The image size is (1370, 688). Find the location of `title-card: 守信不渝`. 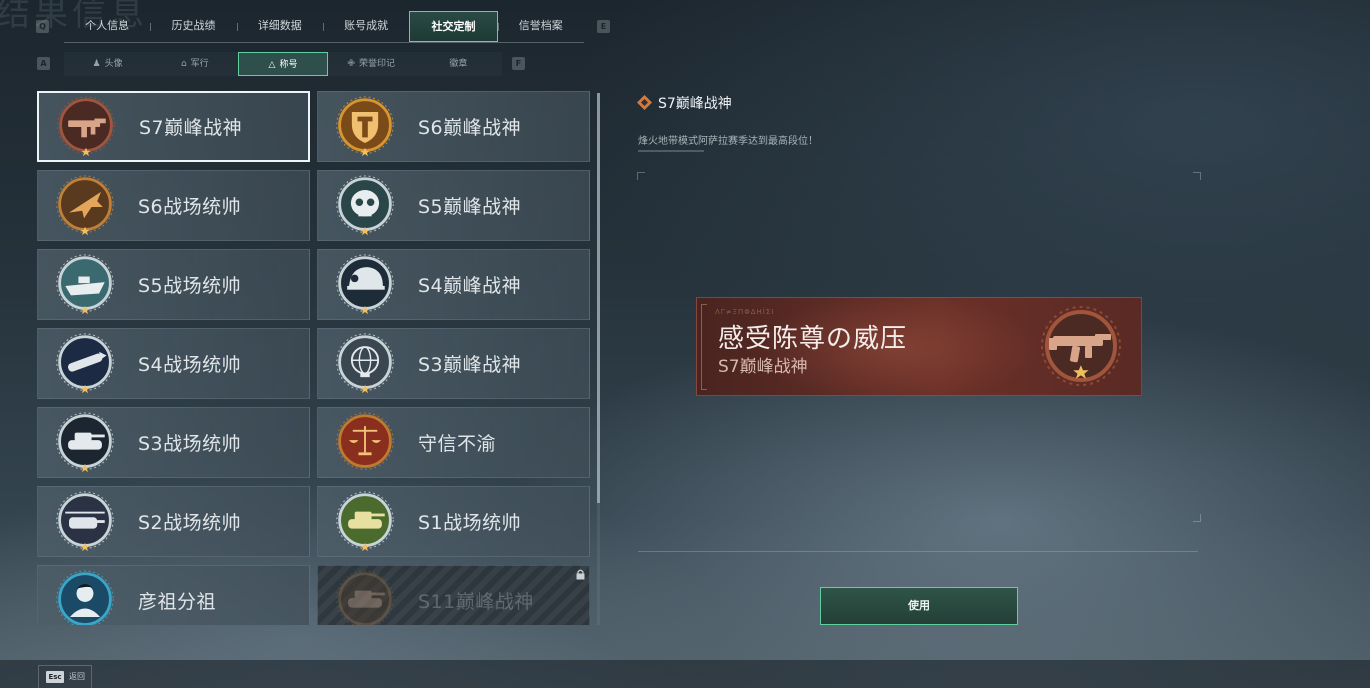

title-card: 守信不渝 is located at coordinates (453, 442).